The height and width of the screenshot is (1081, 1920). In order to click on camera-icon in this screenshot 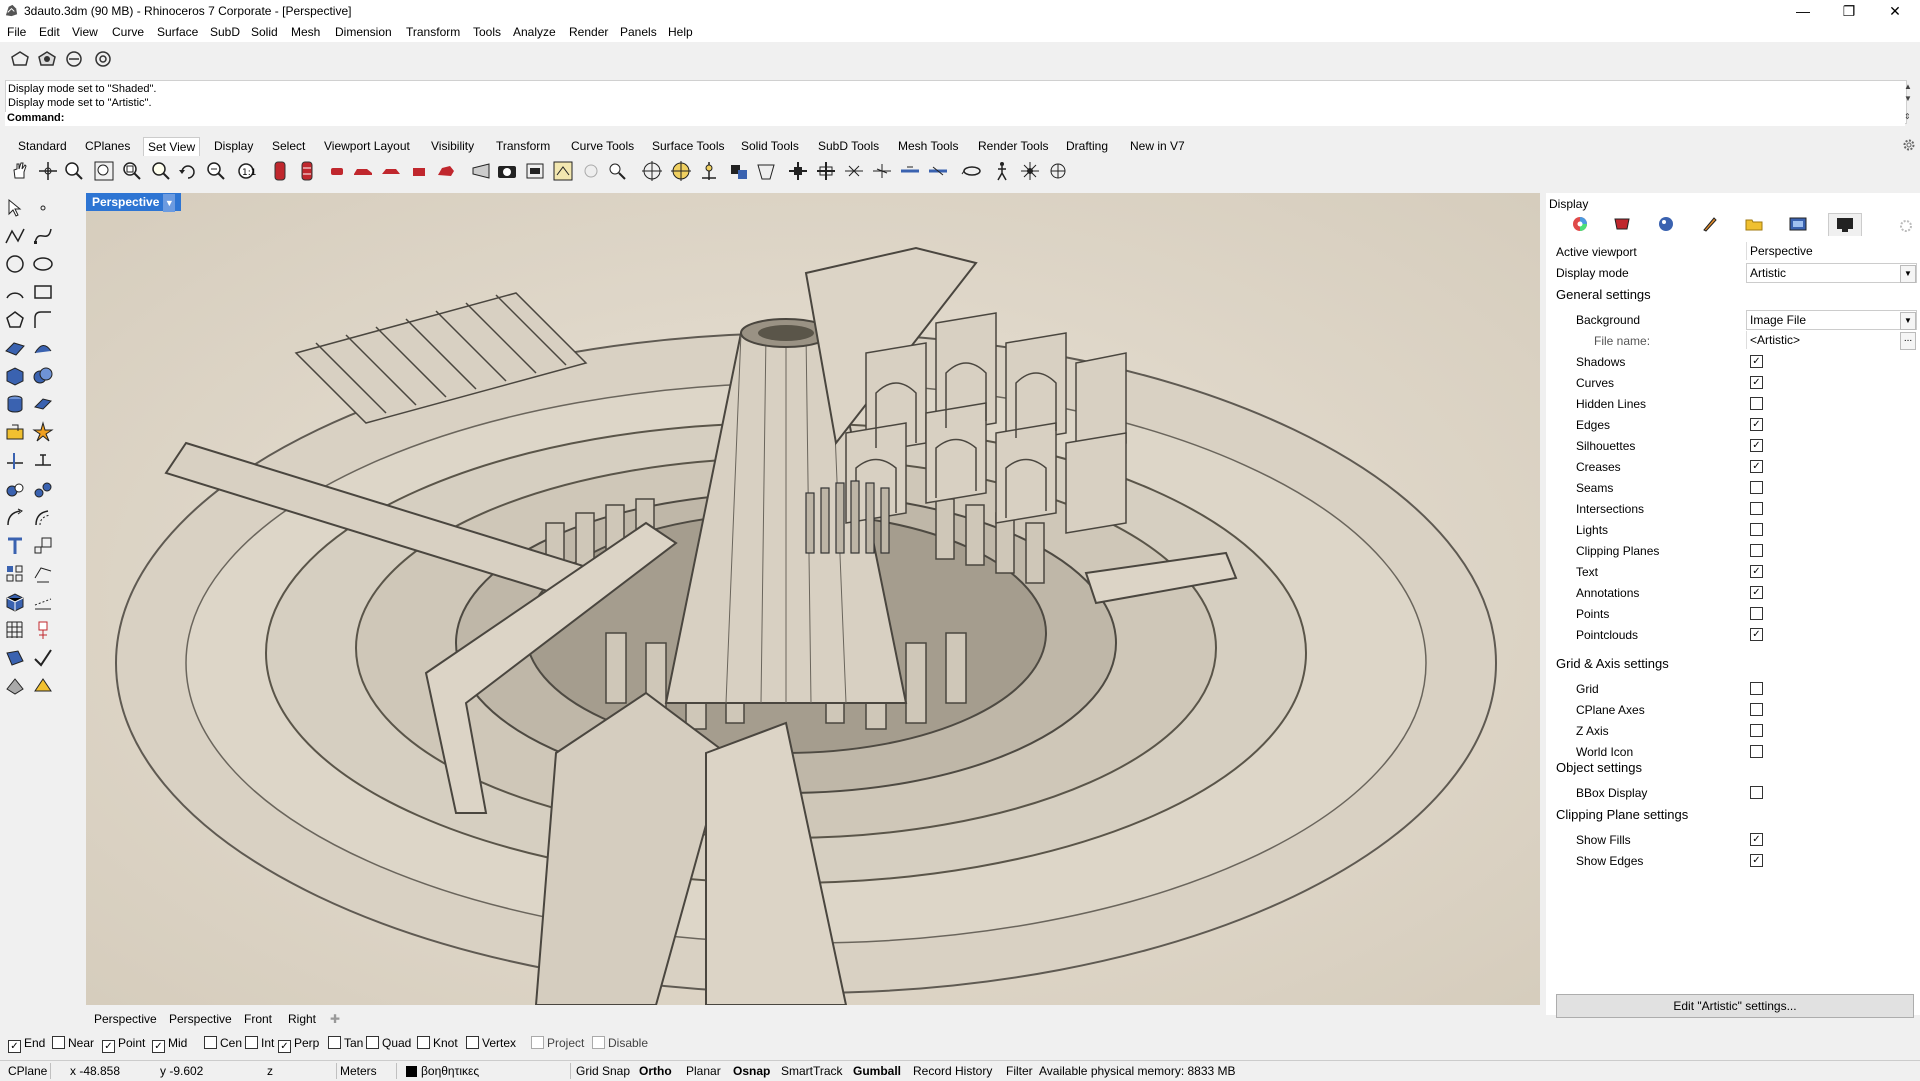, I will do `click(507, 171)`.